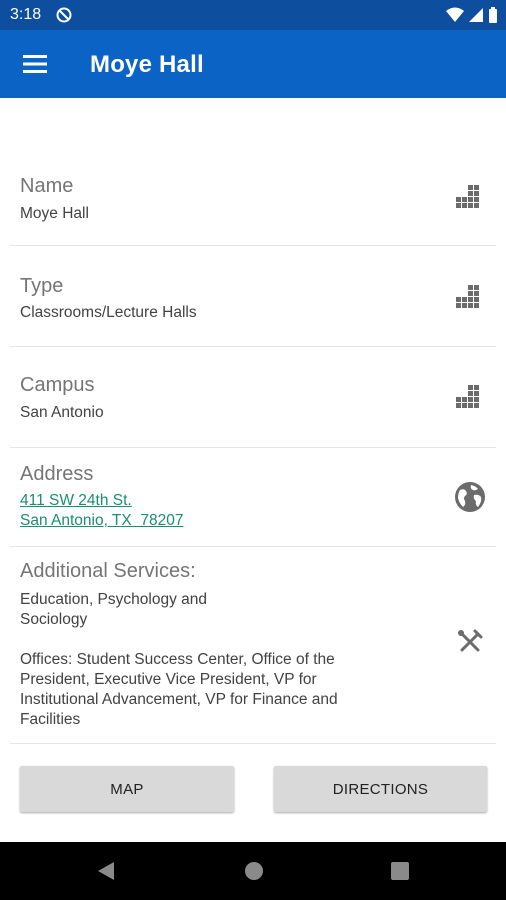 This screenshot has height=900, width=506. Describe the element at coordinates (127, 789) in the screenshot. I see `map-button: MAP` at that location.